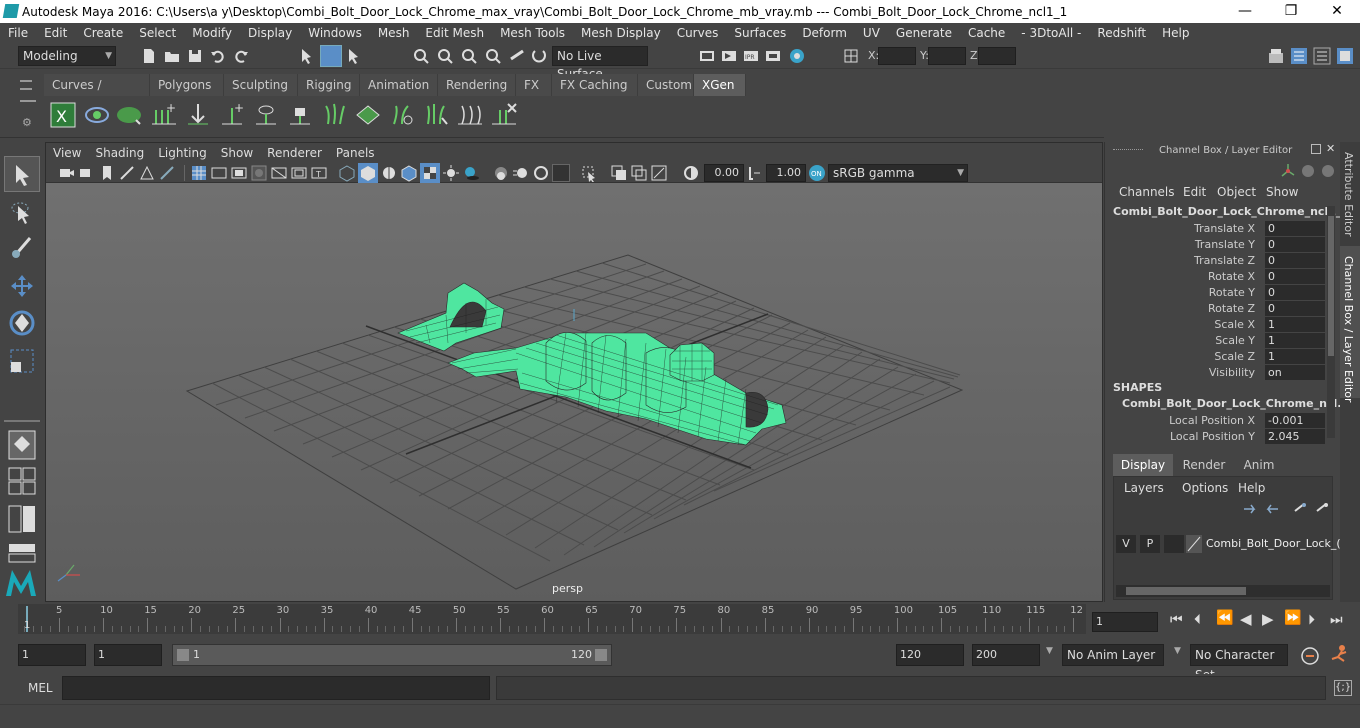  Describe the element at coordinates (1228, 547) in the screenshot. I see `layer-row: V P Combi_Bolt_Door_Lock_(` at that location.